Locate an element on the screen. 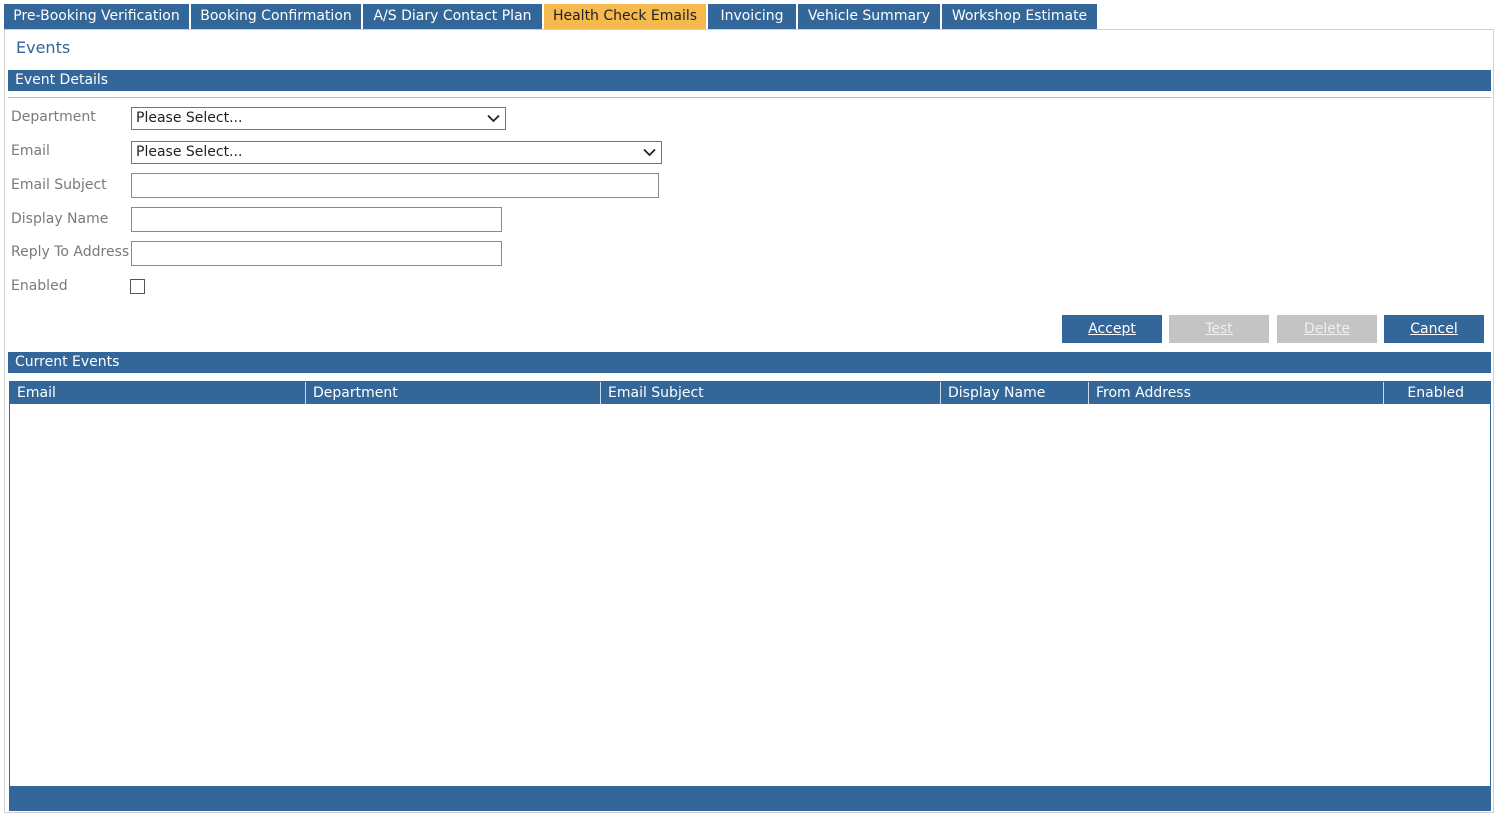  email-subject-input is located at coordinates (395, 185).